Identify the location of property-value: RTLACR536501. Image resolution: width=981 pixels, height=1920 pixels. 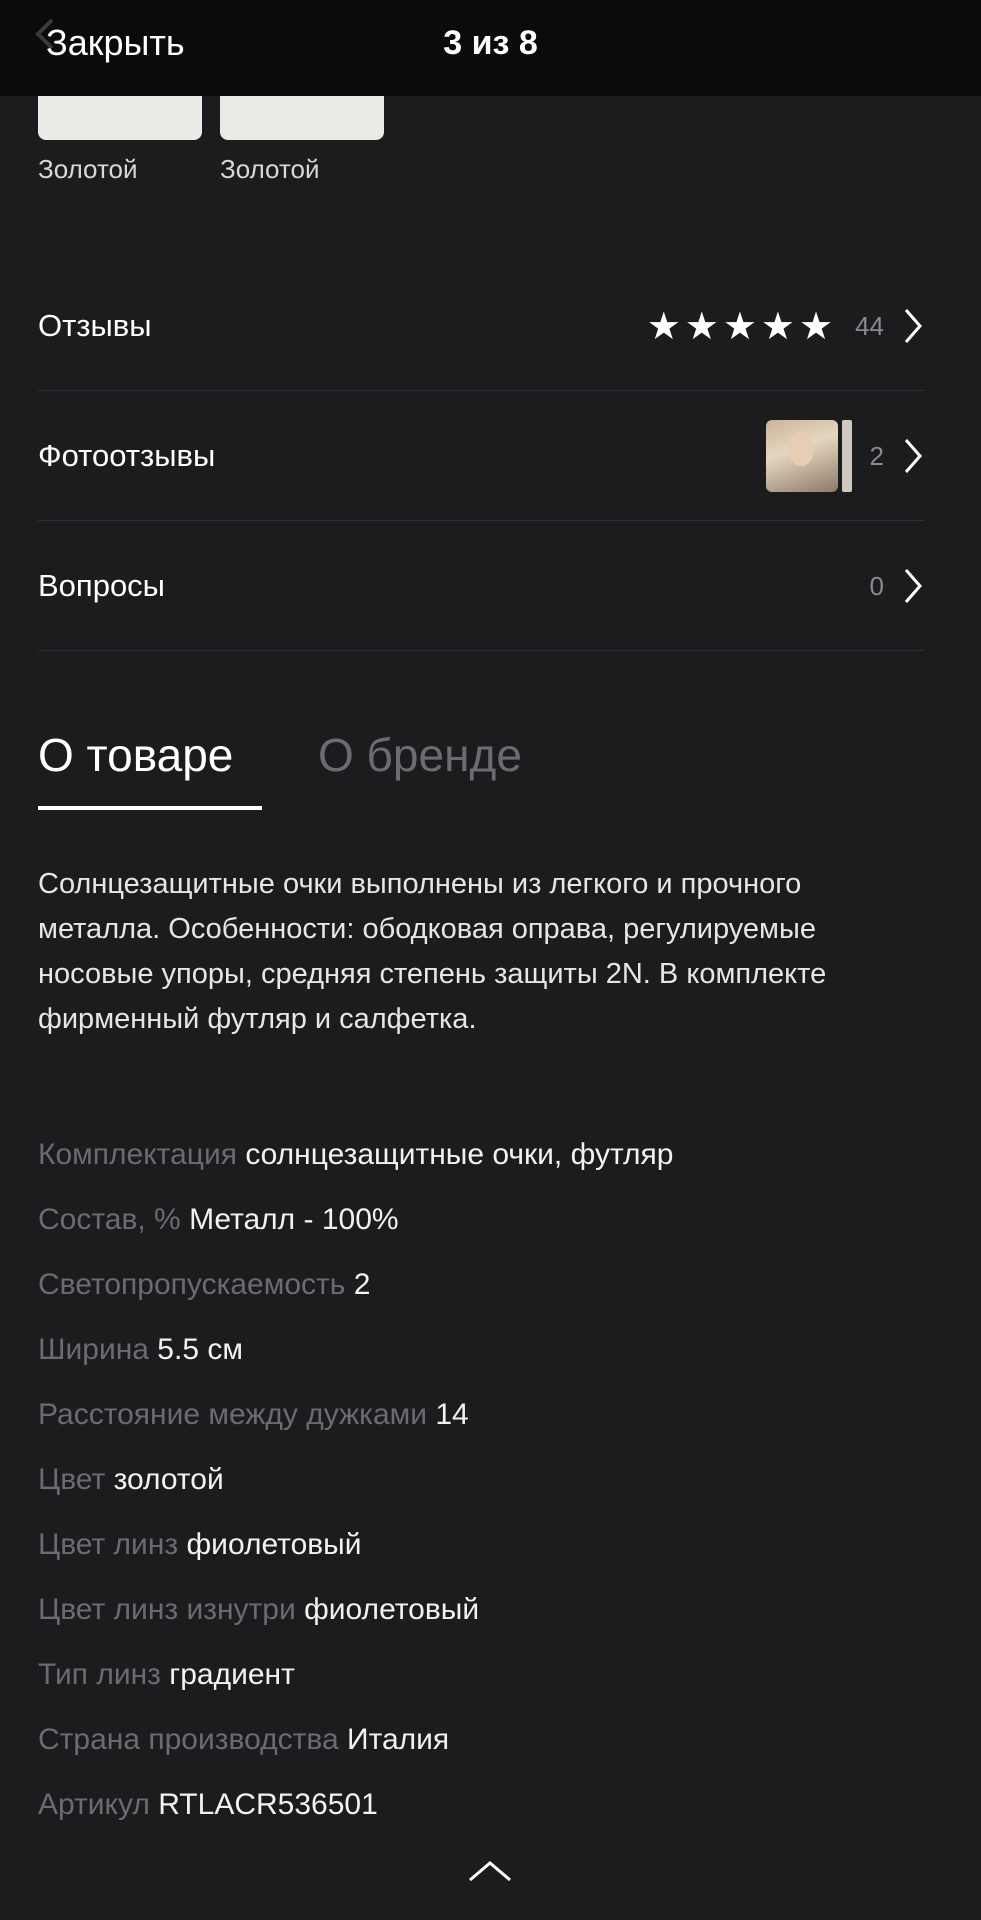
(268, 1804).